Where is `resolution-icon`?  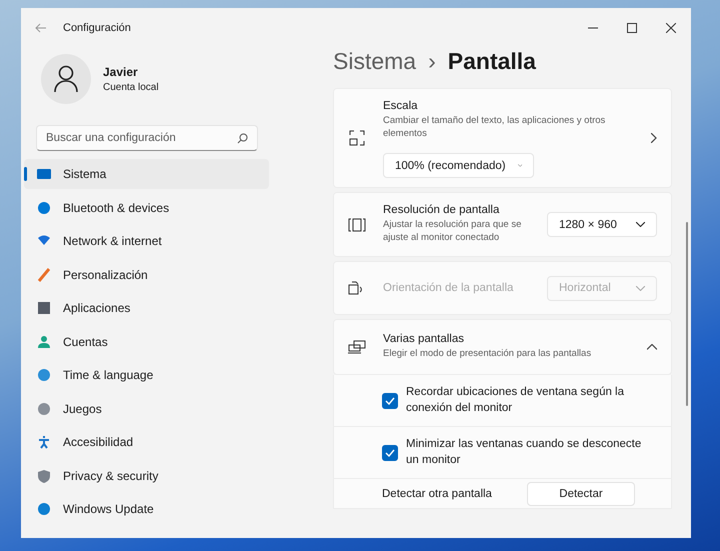
resolution-icon is located at coordinates (357, 225).